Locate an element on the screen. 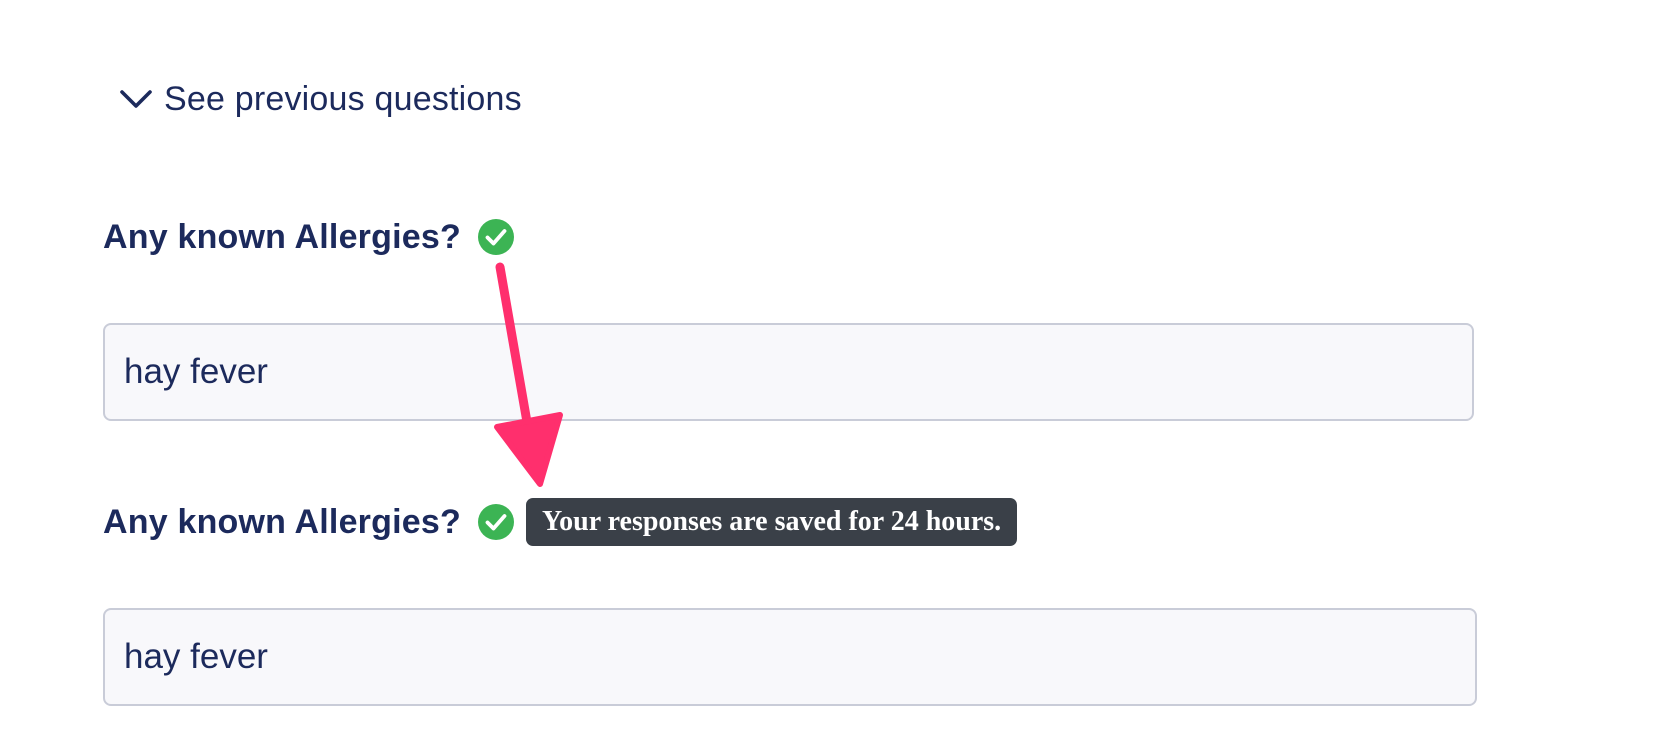  saved-responses-tooltip: Your responses are saved for 24 hours. is located at coordinates (772, 522).